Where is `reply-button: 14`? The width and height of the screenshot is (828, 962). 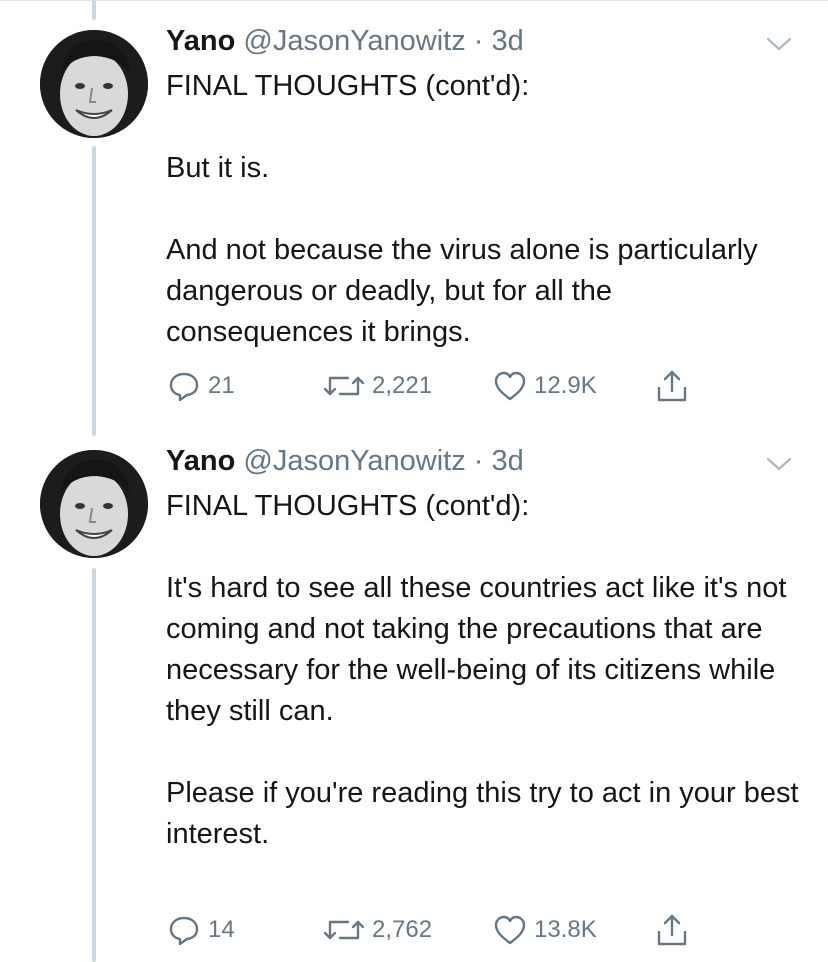
reply-button: 14 is located at coordinates (200, 930).